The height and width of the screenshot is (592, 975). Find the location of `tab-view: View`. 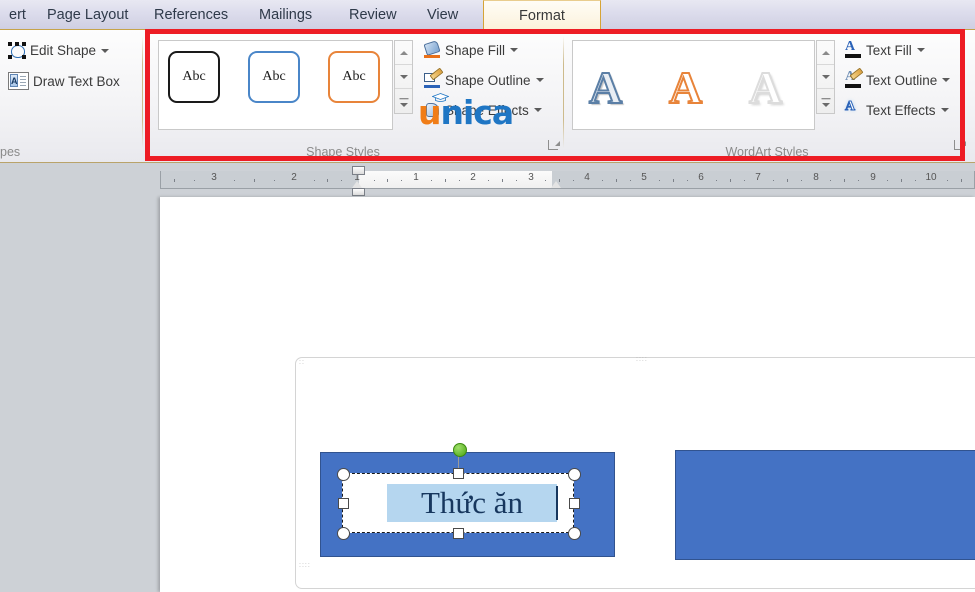

tab-view: View is located at coordinates (442, 15).